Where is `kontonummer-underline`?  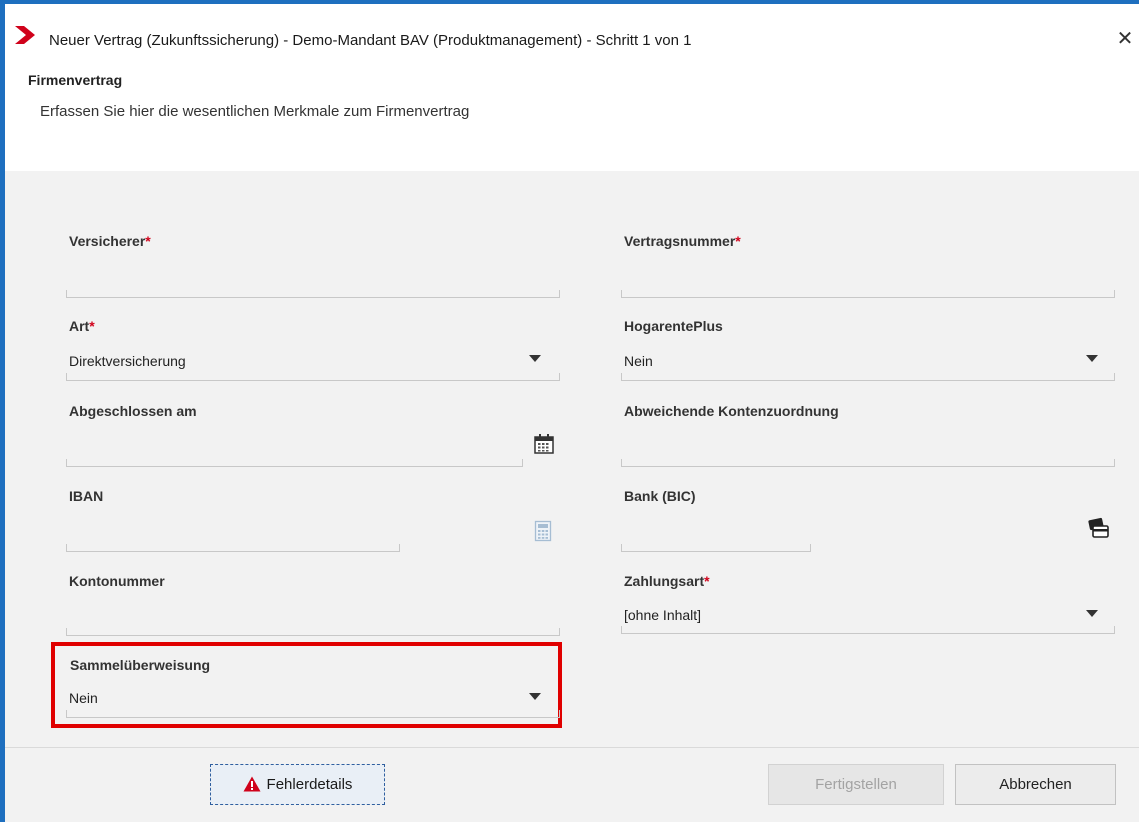
kontonummer-underline is located at coordinates (313, 632).